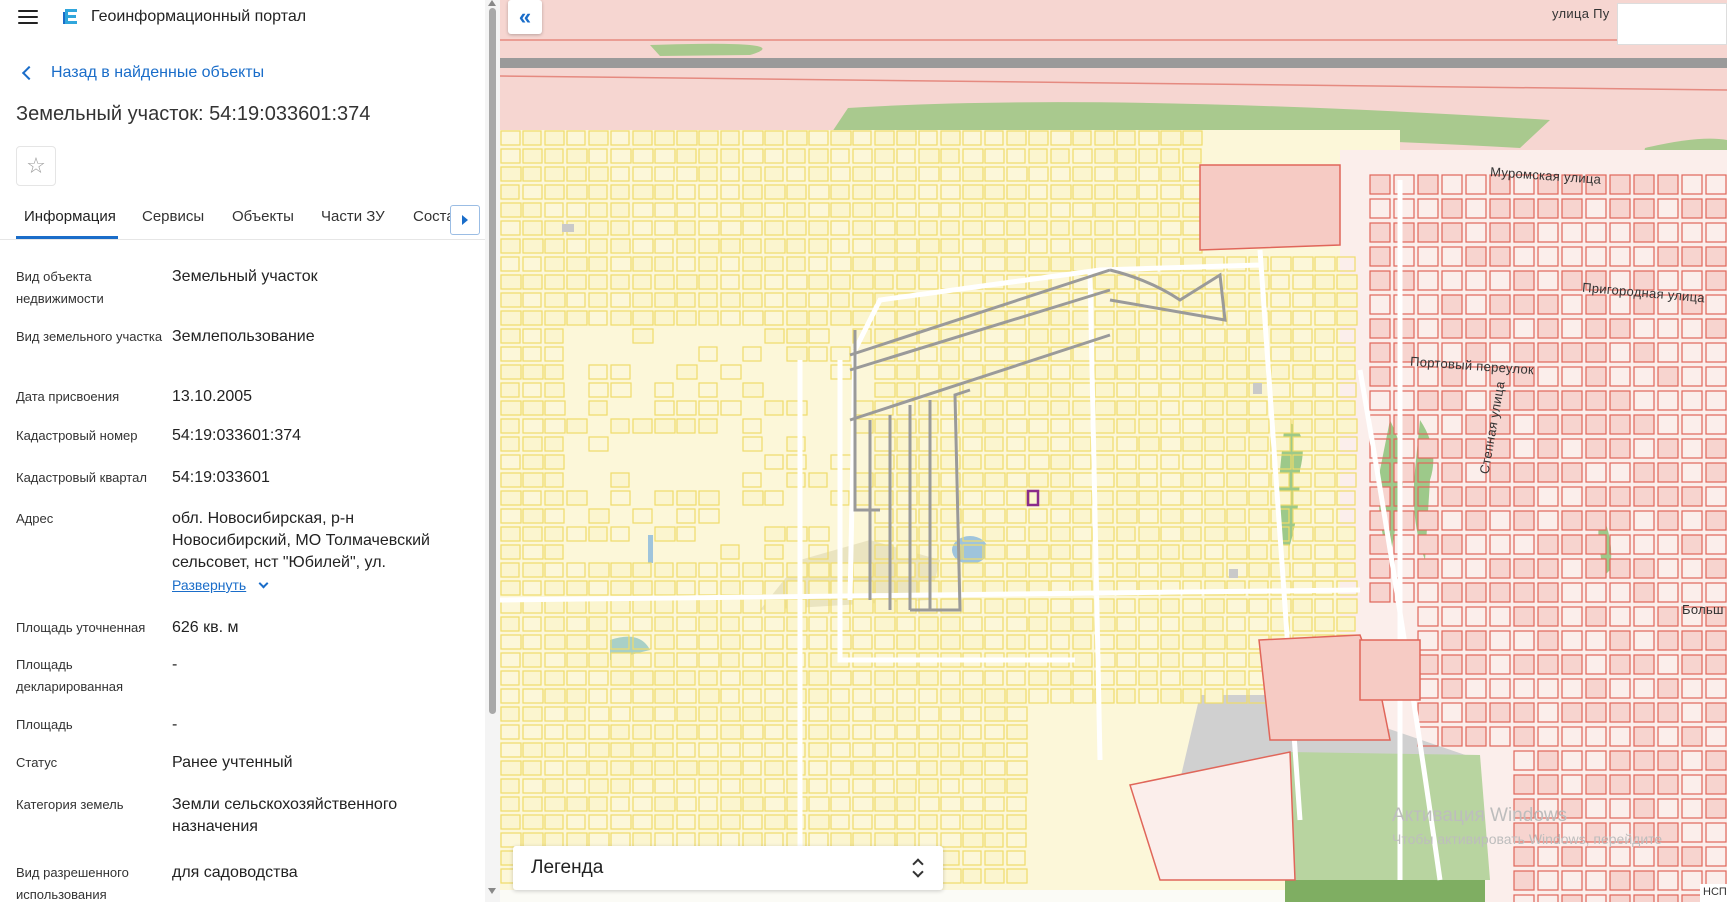 The width and height of the screenshot is (1727, 902). I want to click on tab-services: Сервисы, so click(173, 216).